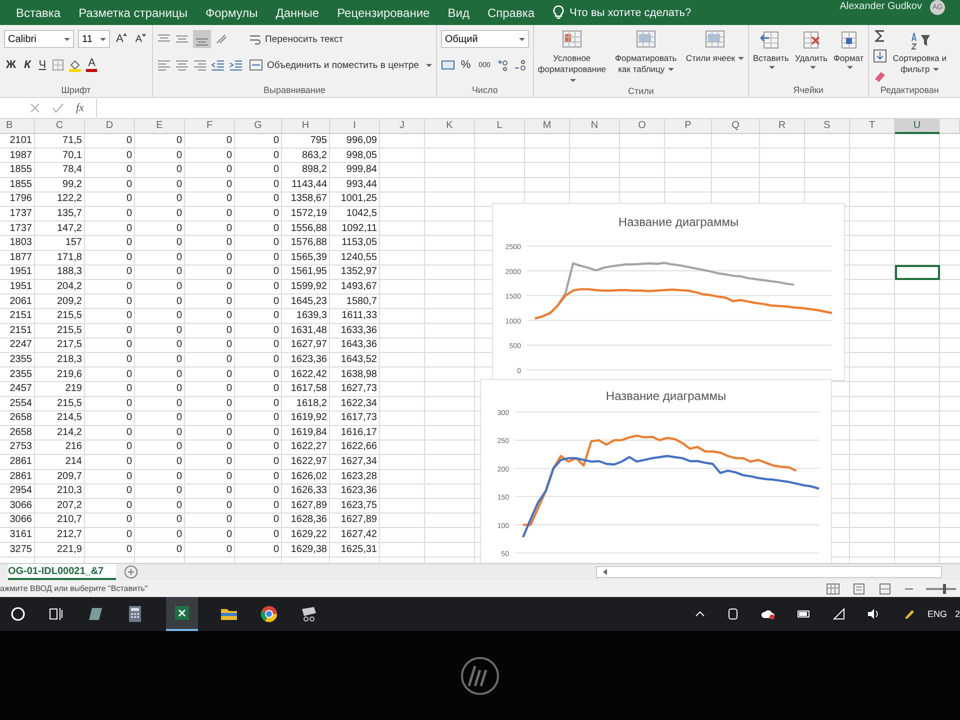 The image size is (960, 720). Describe the element at coordinates (75, 65) in the screenshot. I see `fill-color-icon` at that location.